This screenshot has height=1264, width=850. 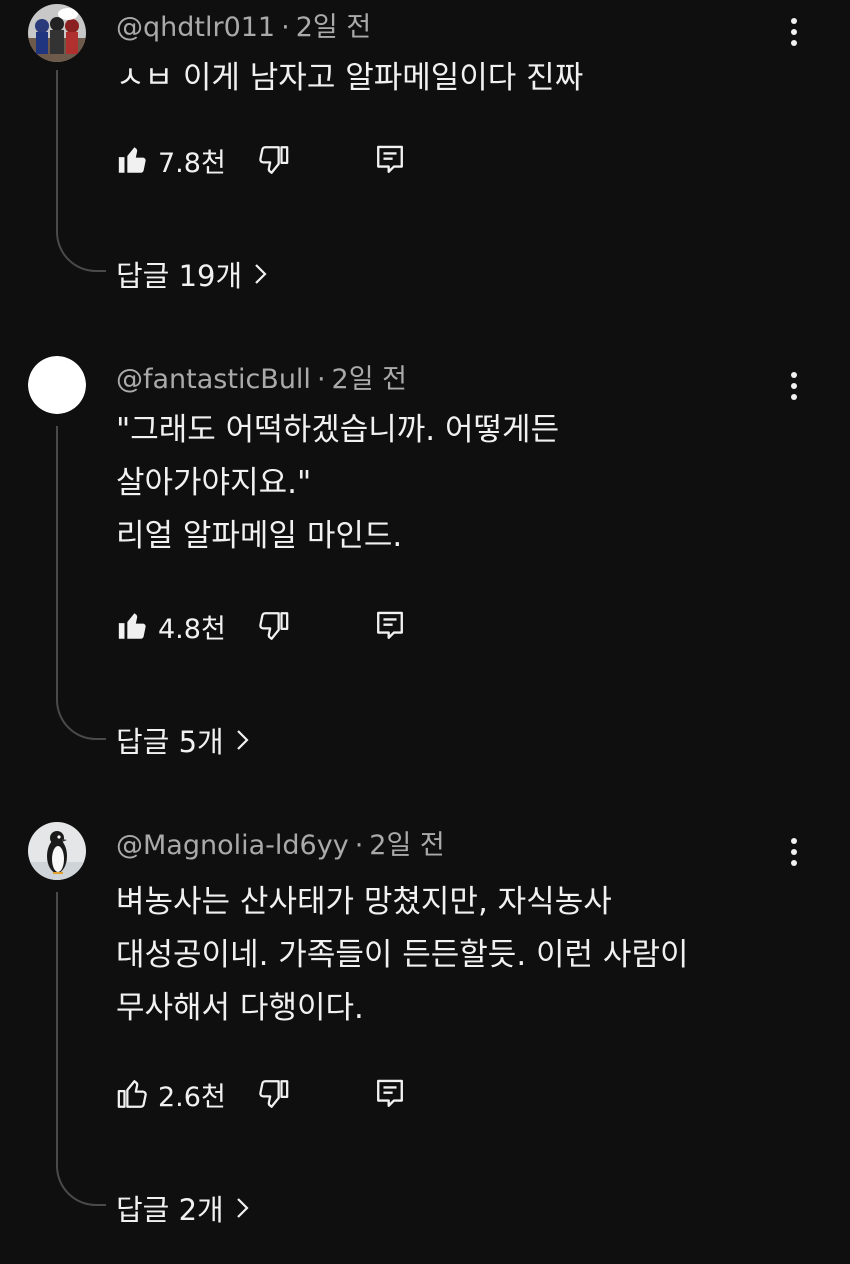 I want to click on comment-line: 살아가야지요.", so click(x=214, y=483).